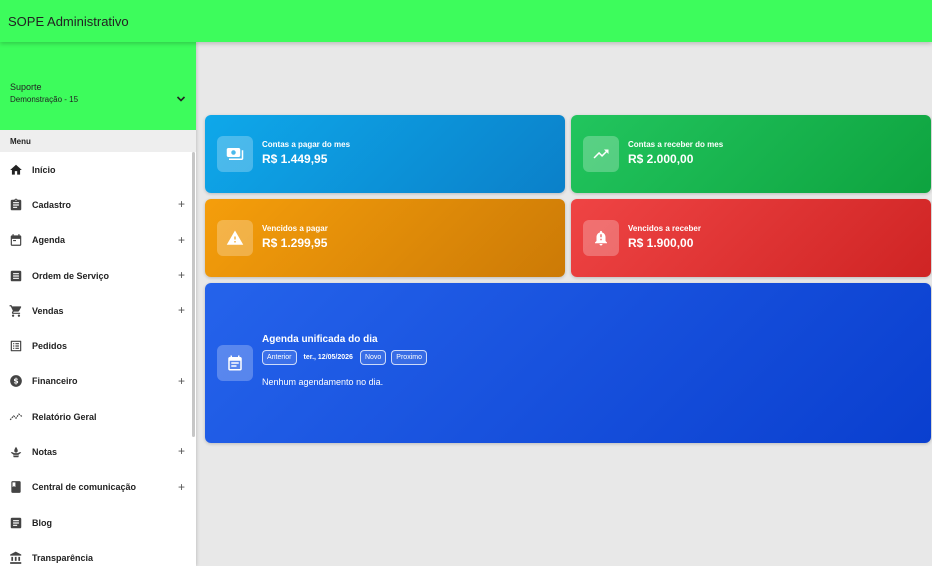 Image resolution: width=932 pixels, height=566 pixels. Describe the element at coordinates (193, 294) in the screenshot. I see `sidebar-scrollbar` at that location.